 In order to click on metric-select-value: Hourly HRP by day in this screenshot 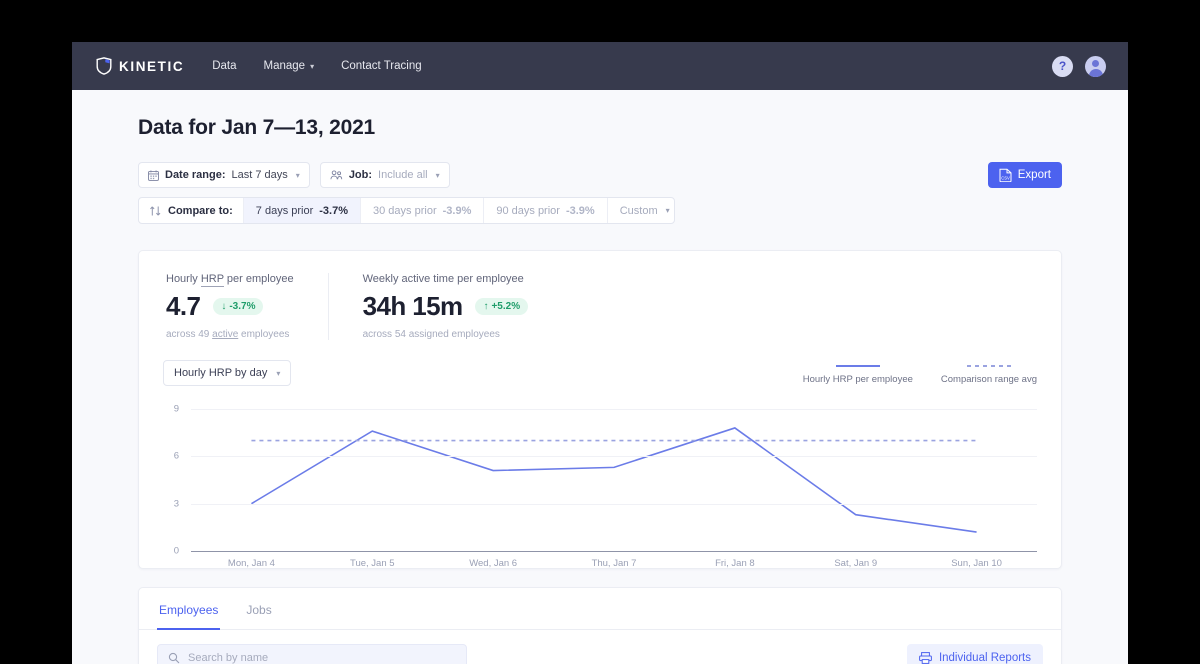, I will do `click(221, 373)`.